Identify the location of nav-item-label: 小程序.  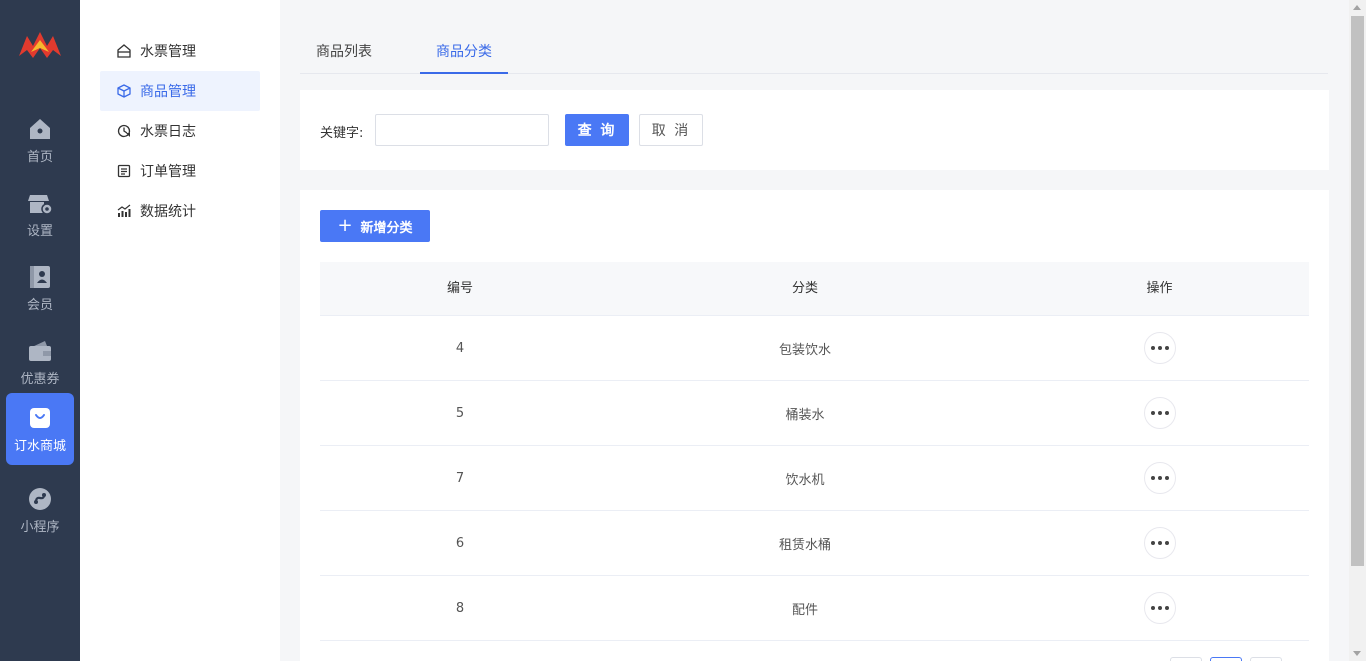
(40, 527).